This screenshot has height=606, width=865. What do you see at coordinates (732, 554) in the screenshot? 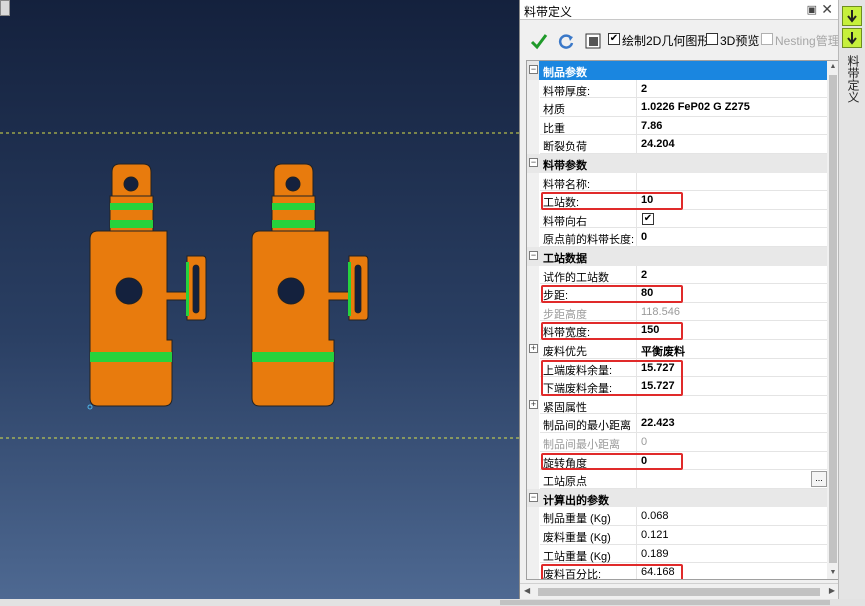
I see `property-value: 0.189` at bounding box center [732, 554].